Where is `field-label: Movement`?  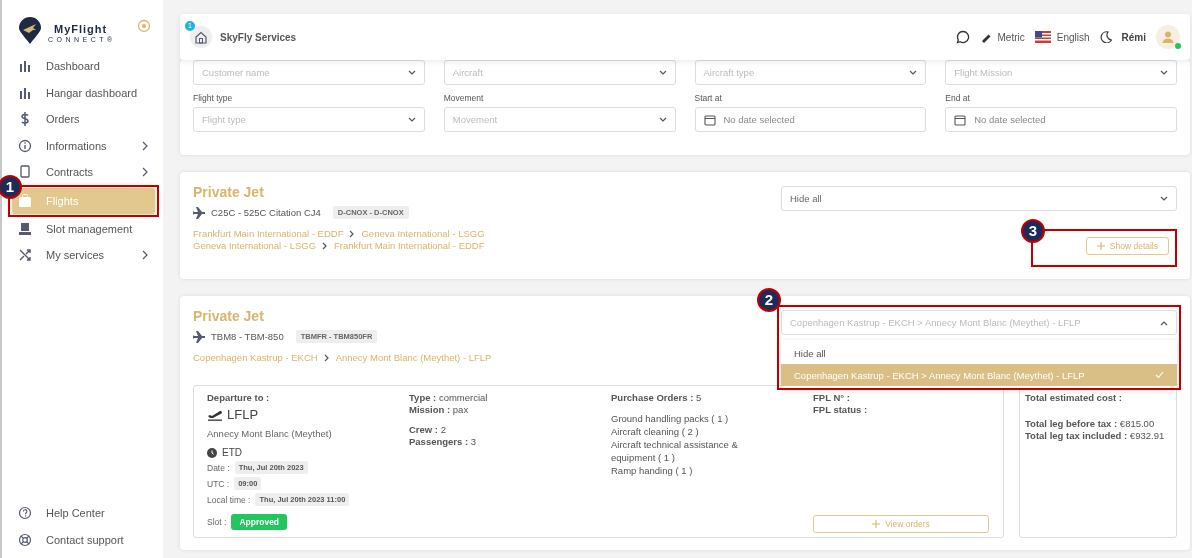
field-label: Movement is located at coordinates (464, 98).